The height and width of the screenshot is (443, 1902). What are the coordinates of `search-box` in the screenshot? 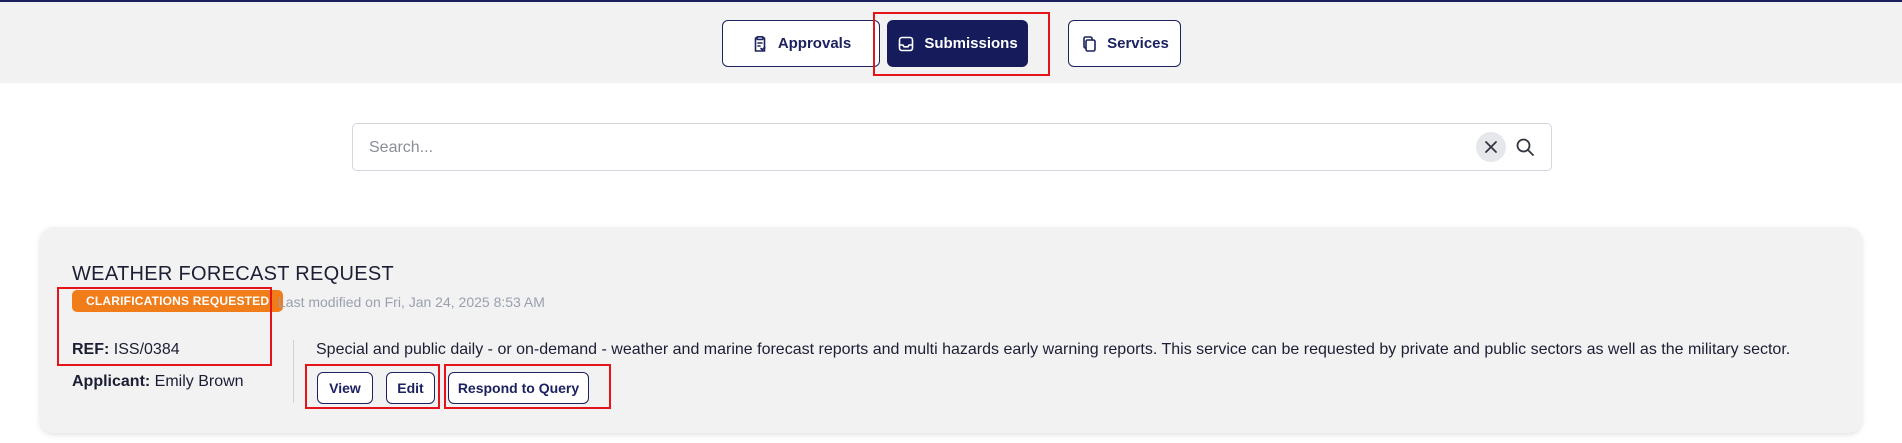 It's located at (952, 147).